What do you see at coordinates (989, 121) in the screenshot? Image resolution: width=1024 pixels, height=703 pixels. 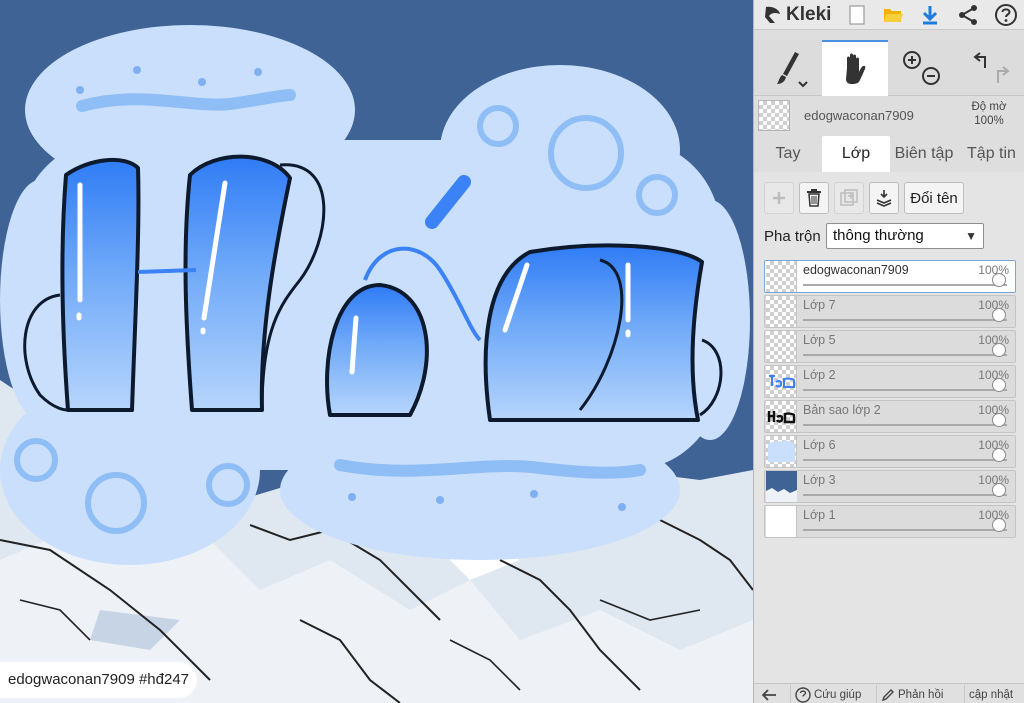 I see `opacity-value: 100%` at bounding box center [989, 121].